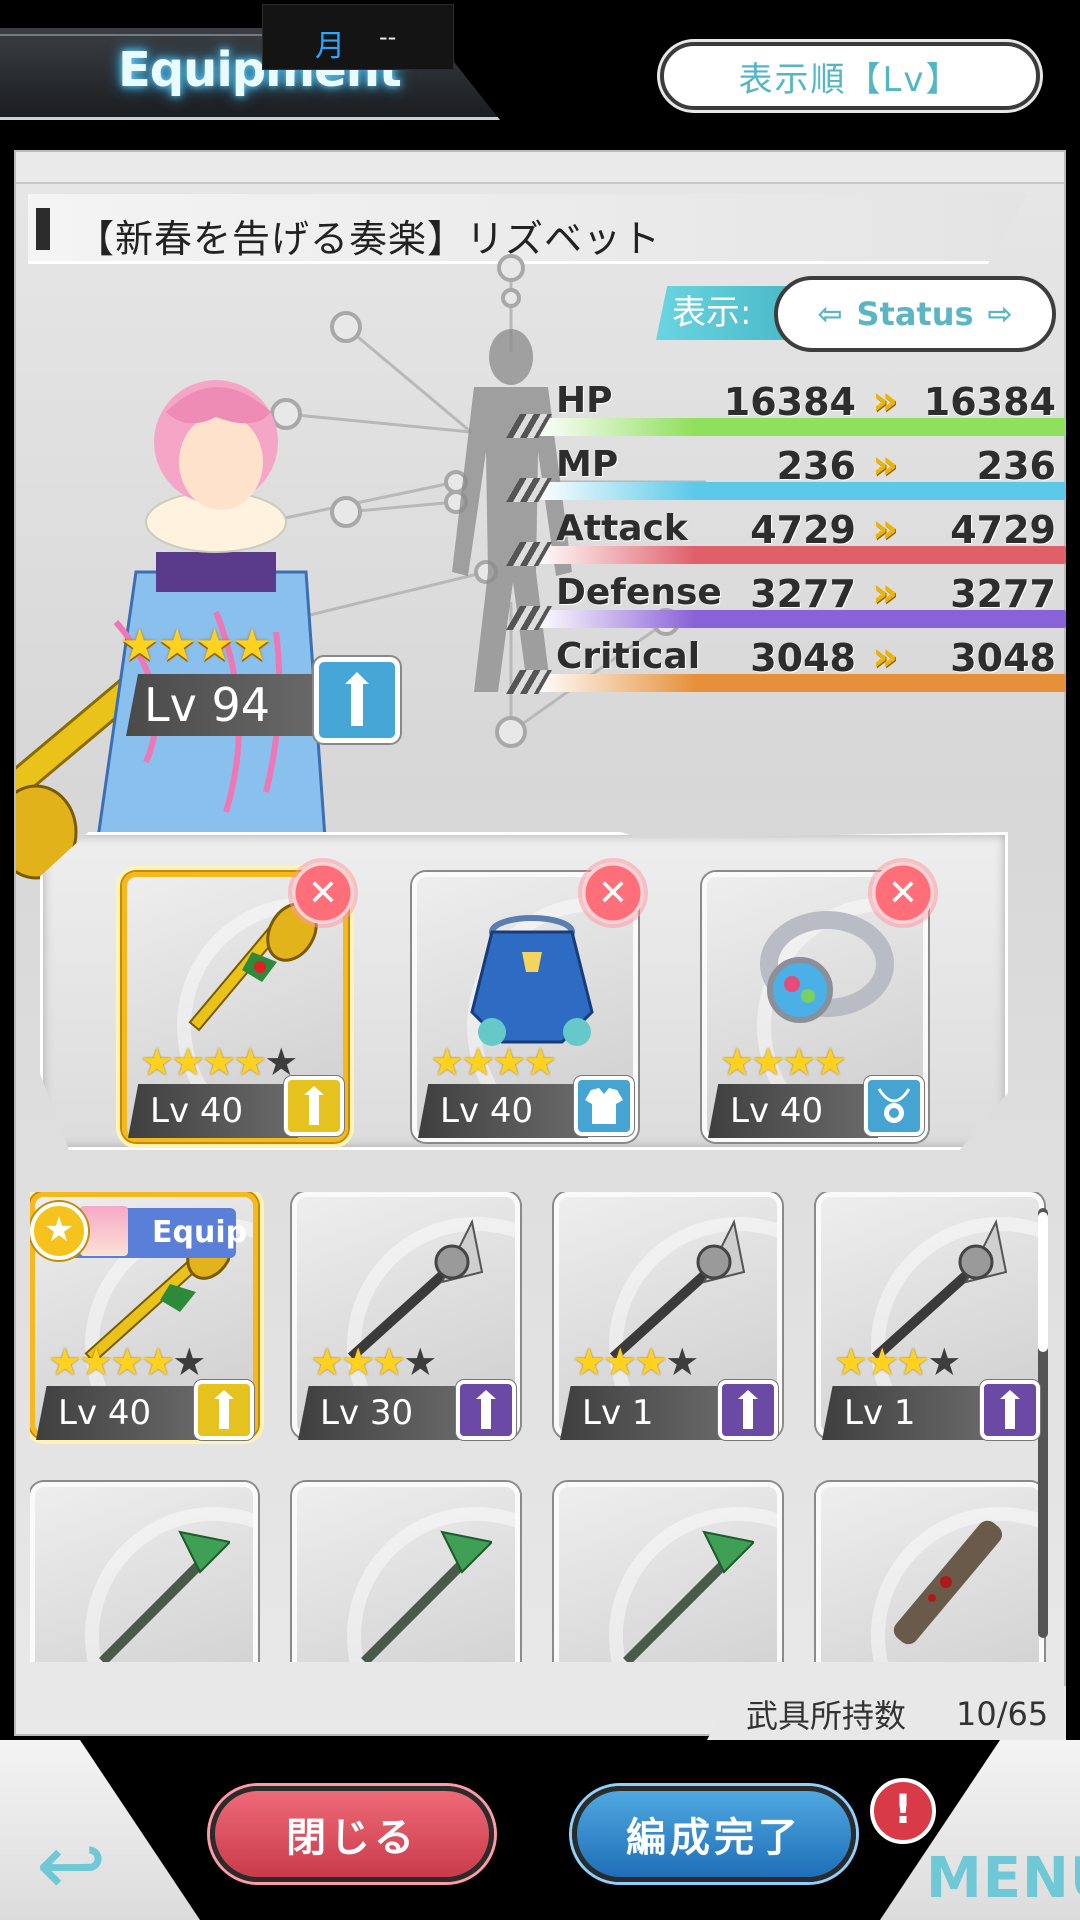  I want to click on equipment-count-bar: 武具所持数 10/65, so click(886, 1714).